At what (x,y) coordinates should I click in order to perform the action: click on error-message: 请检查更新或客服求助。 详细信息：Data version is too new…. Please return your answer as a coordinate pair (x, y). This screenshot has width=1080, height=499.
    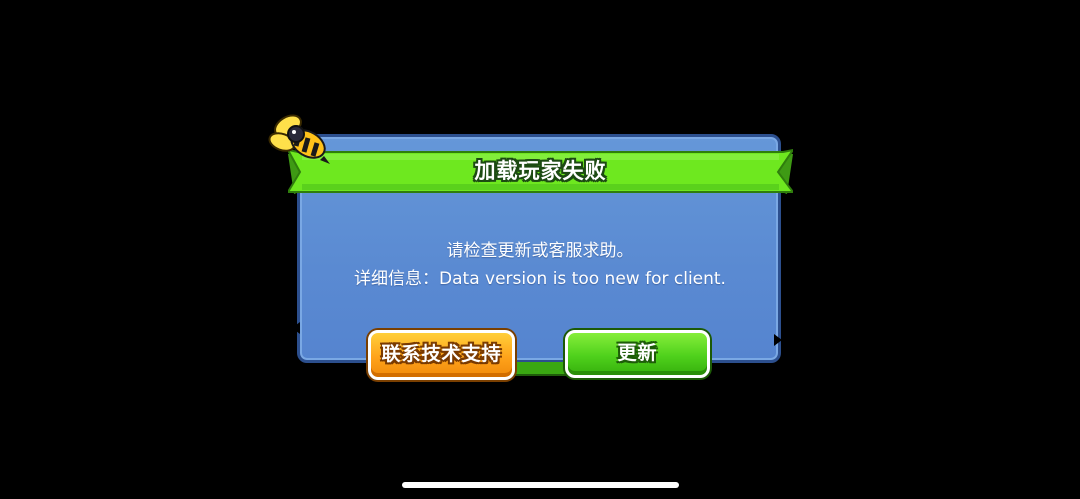
    Looking at the image, I should click on (540, 265).